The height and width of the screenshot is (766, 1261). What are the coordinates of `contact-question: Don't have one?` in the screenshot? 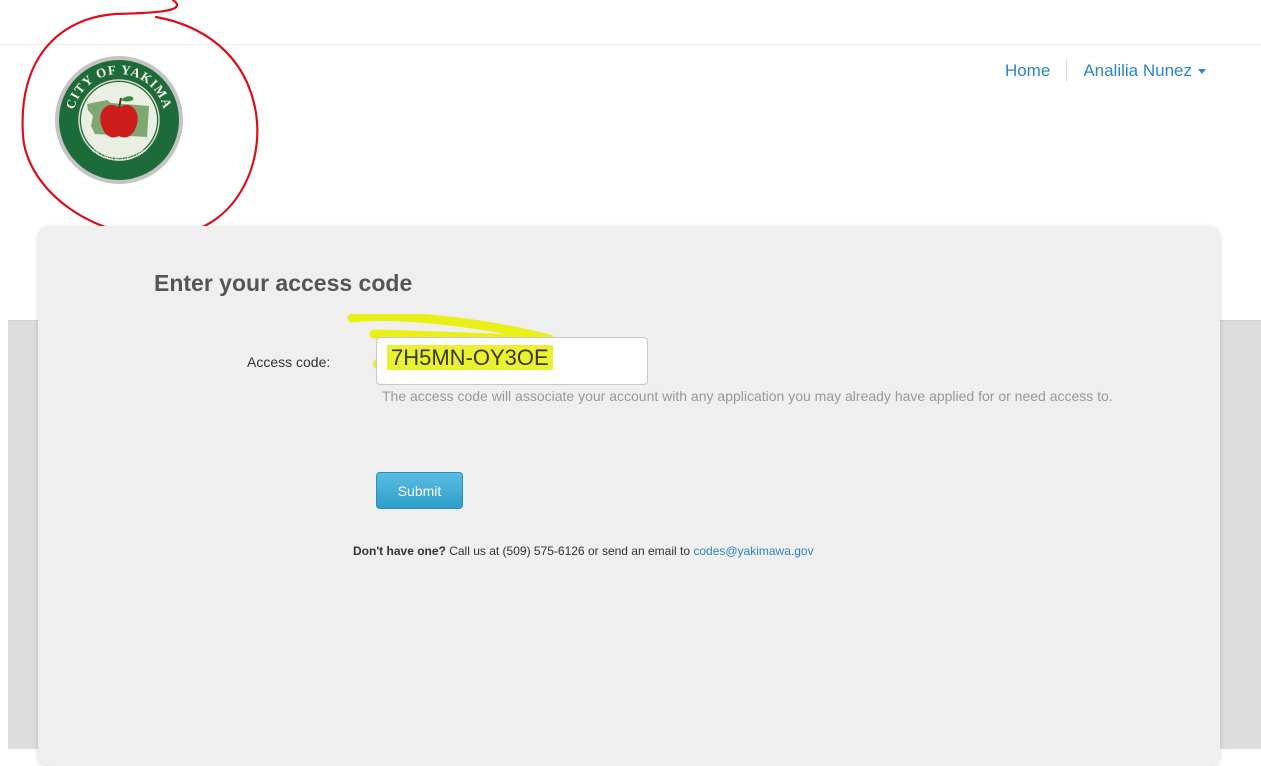 It's located at (399, 551).